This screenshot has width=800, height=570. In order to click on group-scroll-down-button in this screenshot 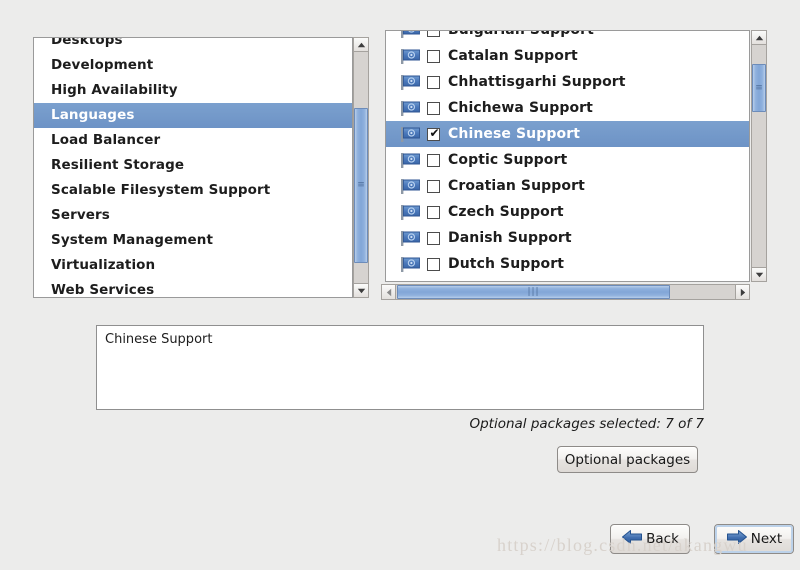, I will do `click(361, 290)`.